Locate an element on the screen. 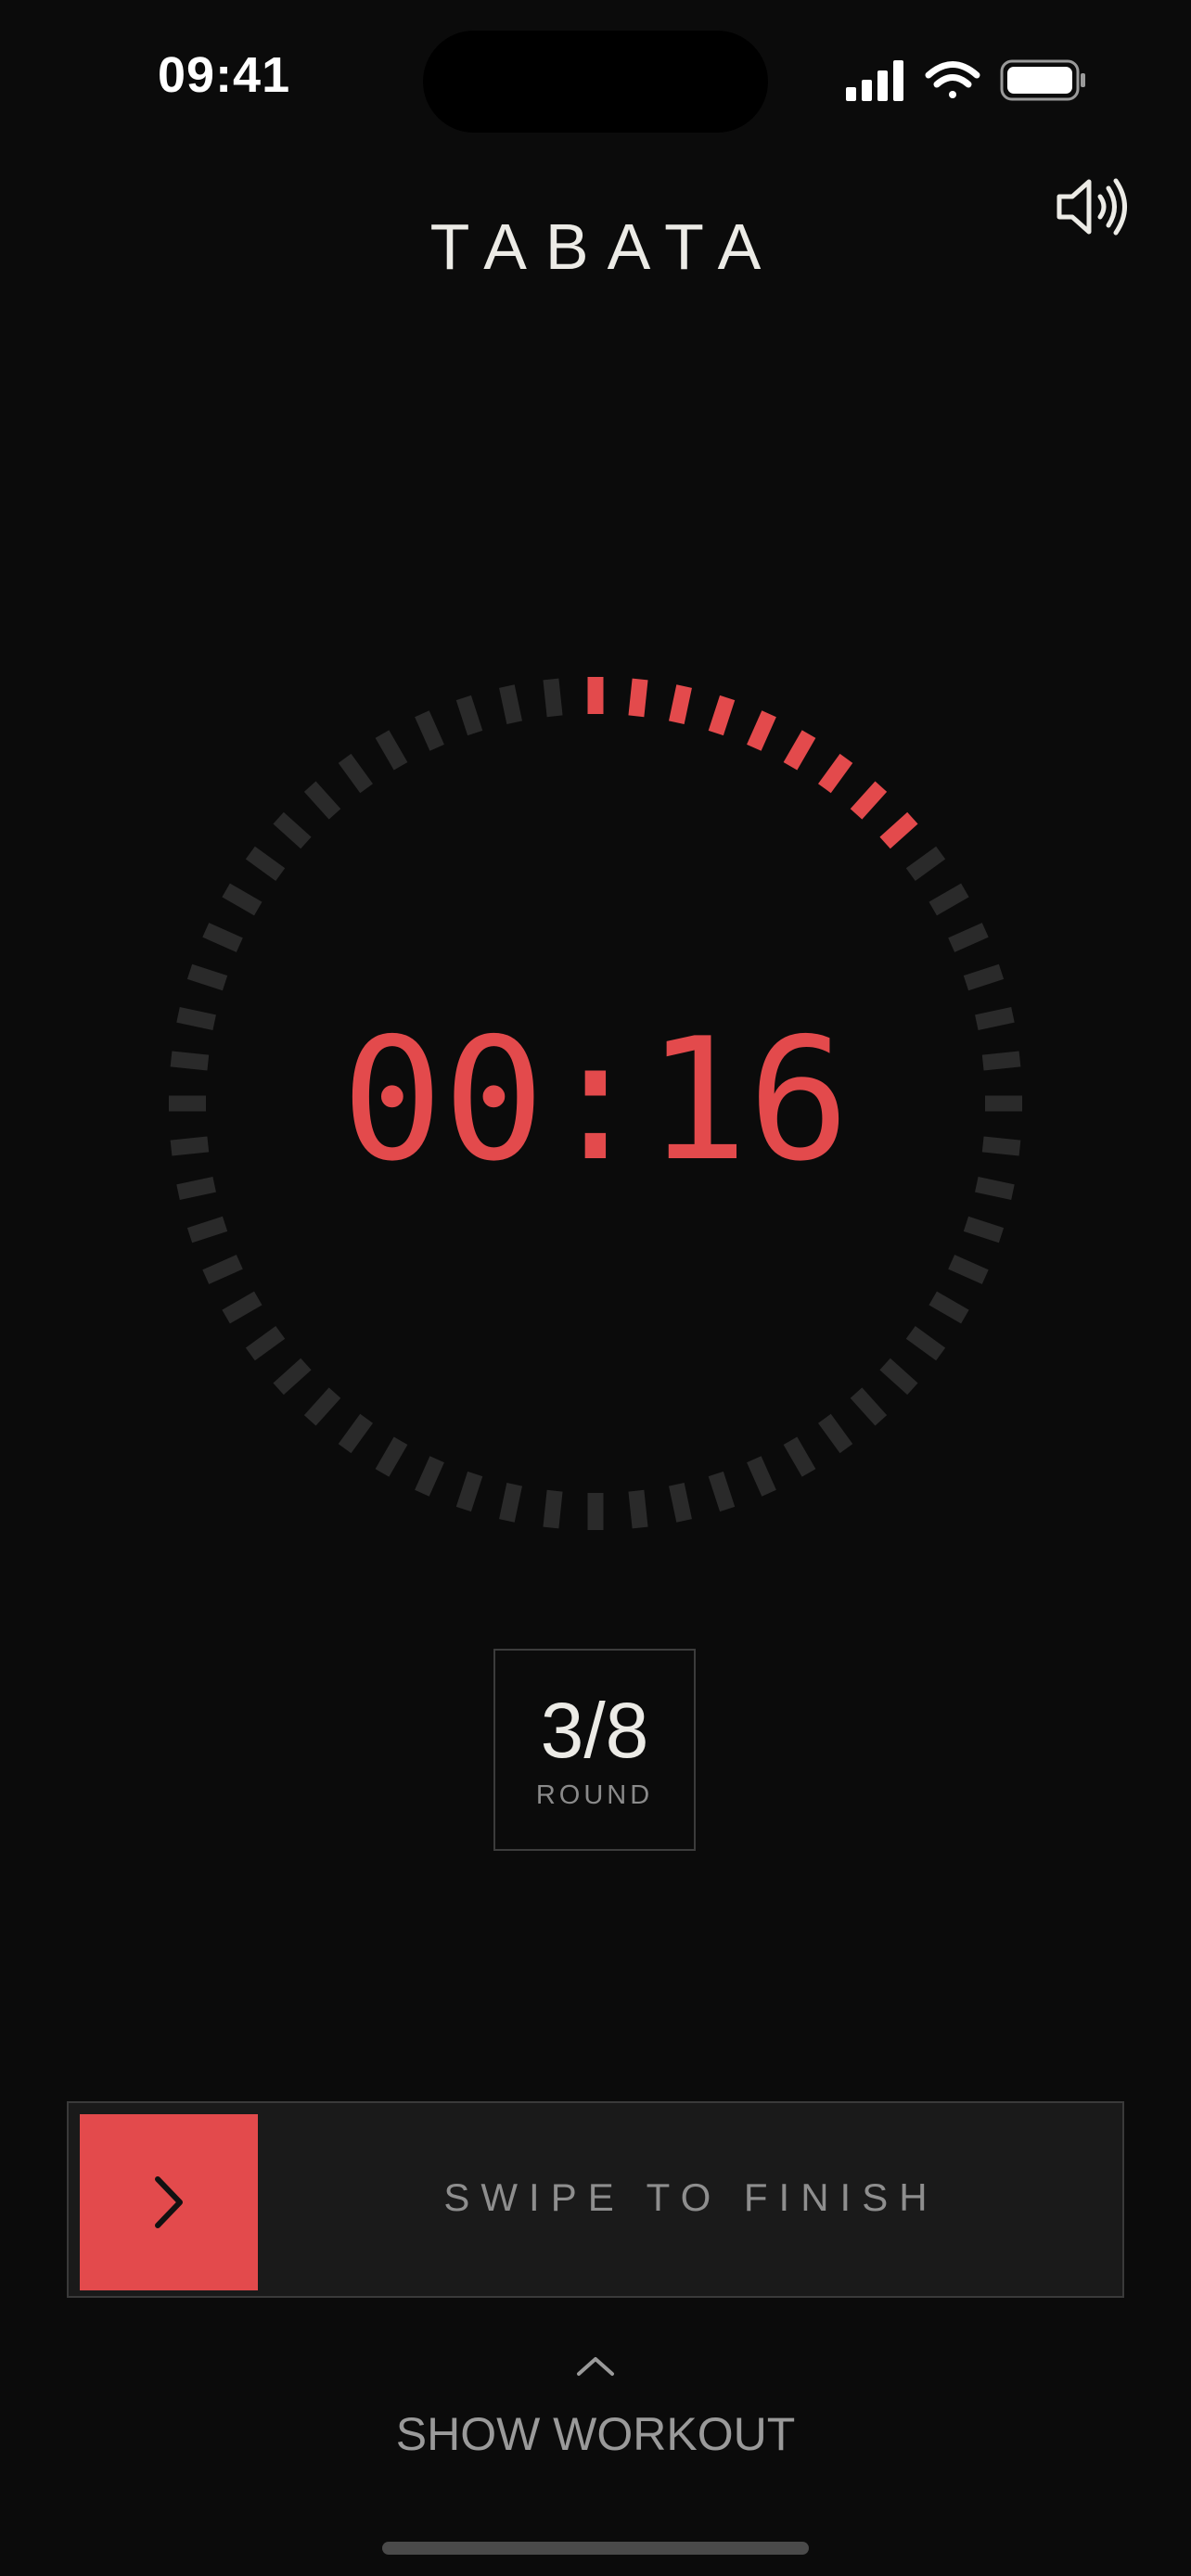 The image size is (1191, 2576). dynamic-island is located at coordinates (595, 82).